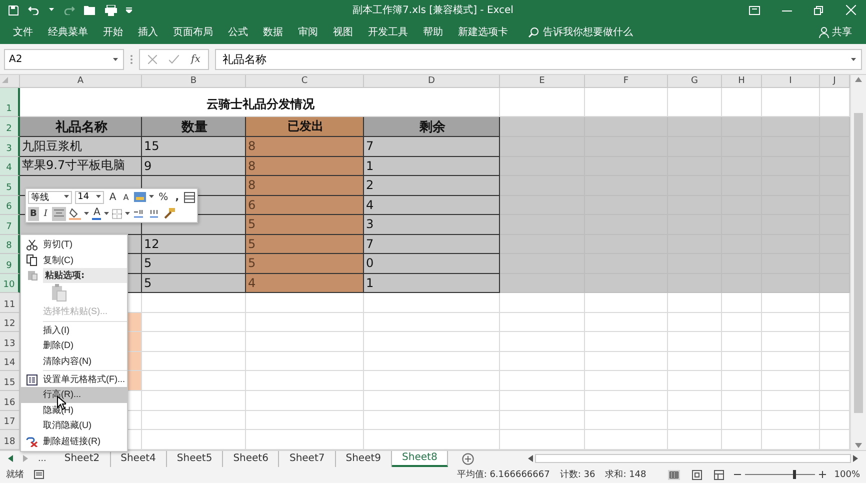 The width and height of the screenshot is (866, 484). Describe the element at coordinates (89, 197) in the screenshot. I see `font-size-field: 14` at that location.